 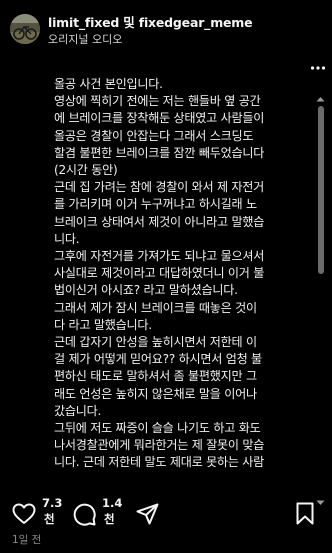 I want to click on caption-line: 사실대로 제것이라고 대답하였더니 이거 불, so click(x=159, y=273).